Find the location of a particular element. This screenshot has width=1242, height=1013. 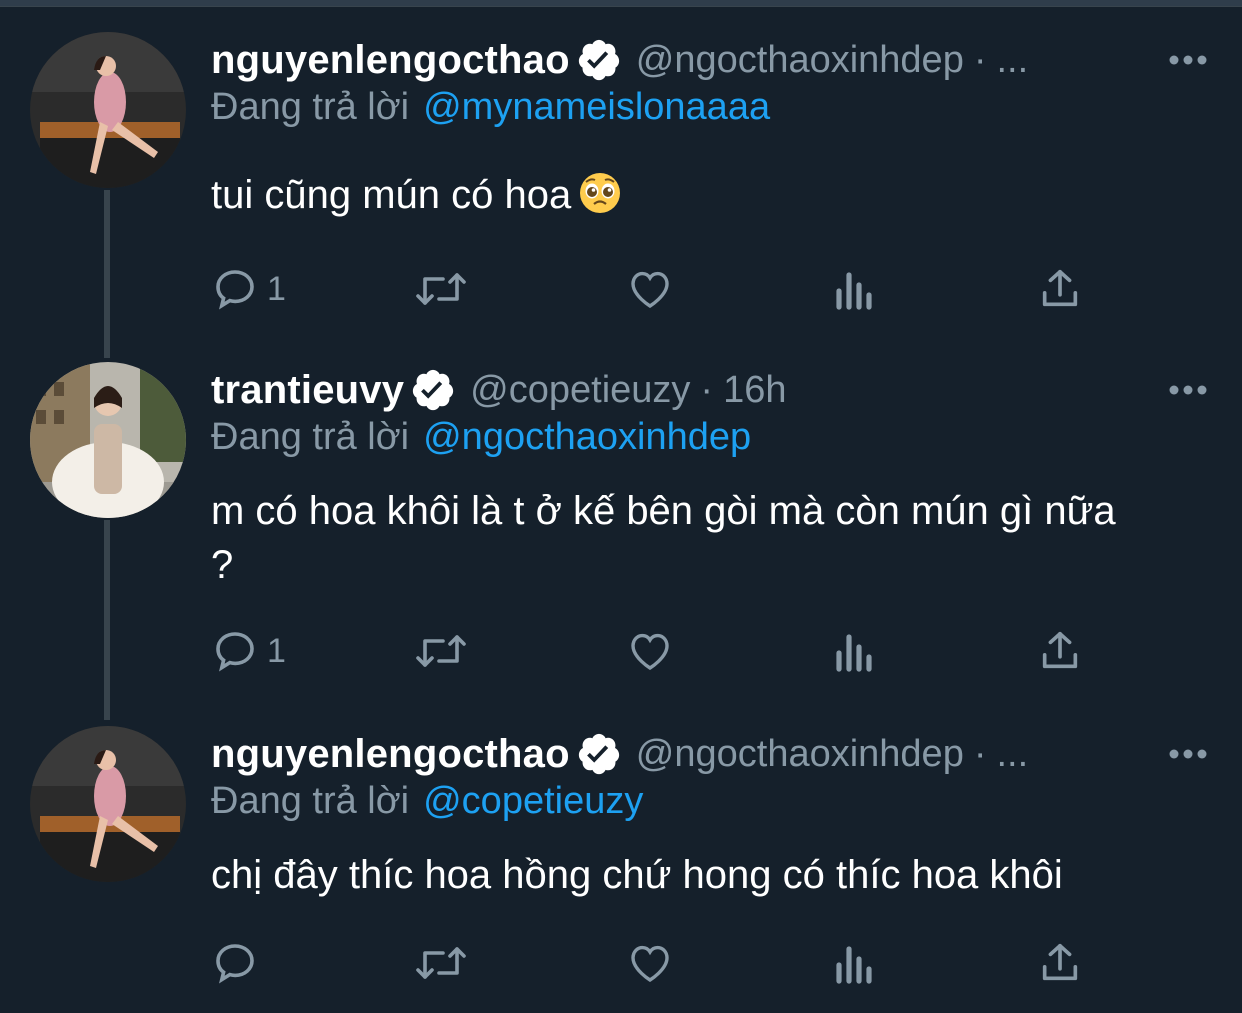

tweet-actions is located at coordinates (651, 963).